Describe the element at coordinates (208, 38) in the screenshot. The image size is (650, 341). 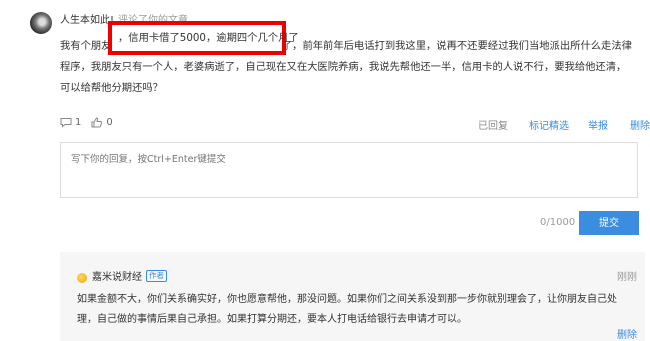
I see `highlight-text: ，信用卡借了5000，逾期四个几个月了` at that location.